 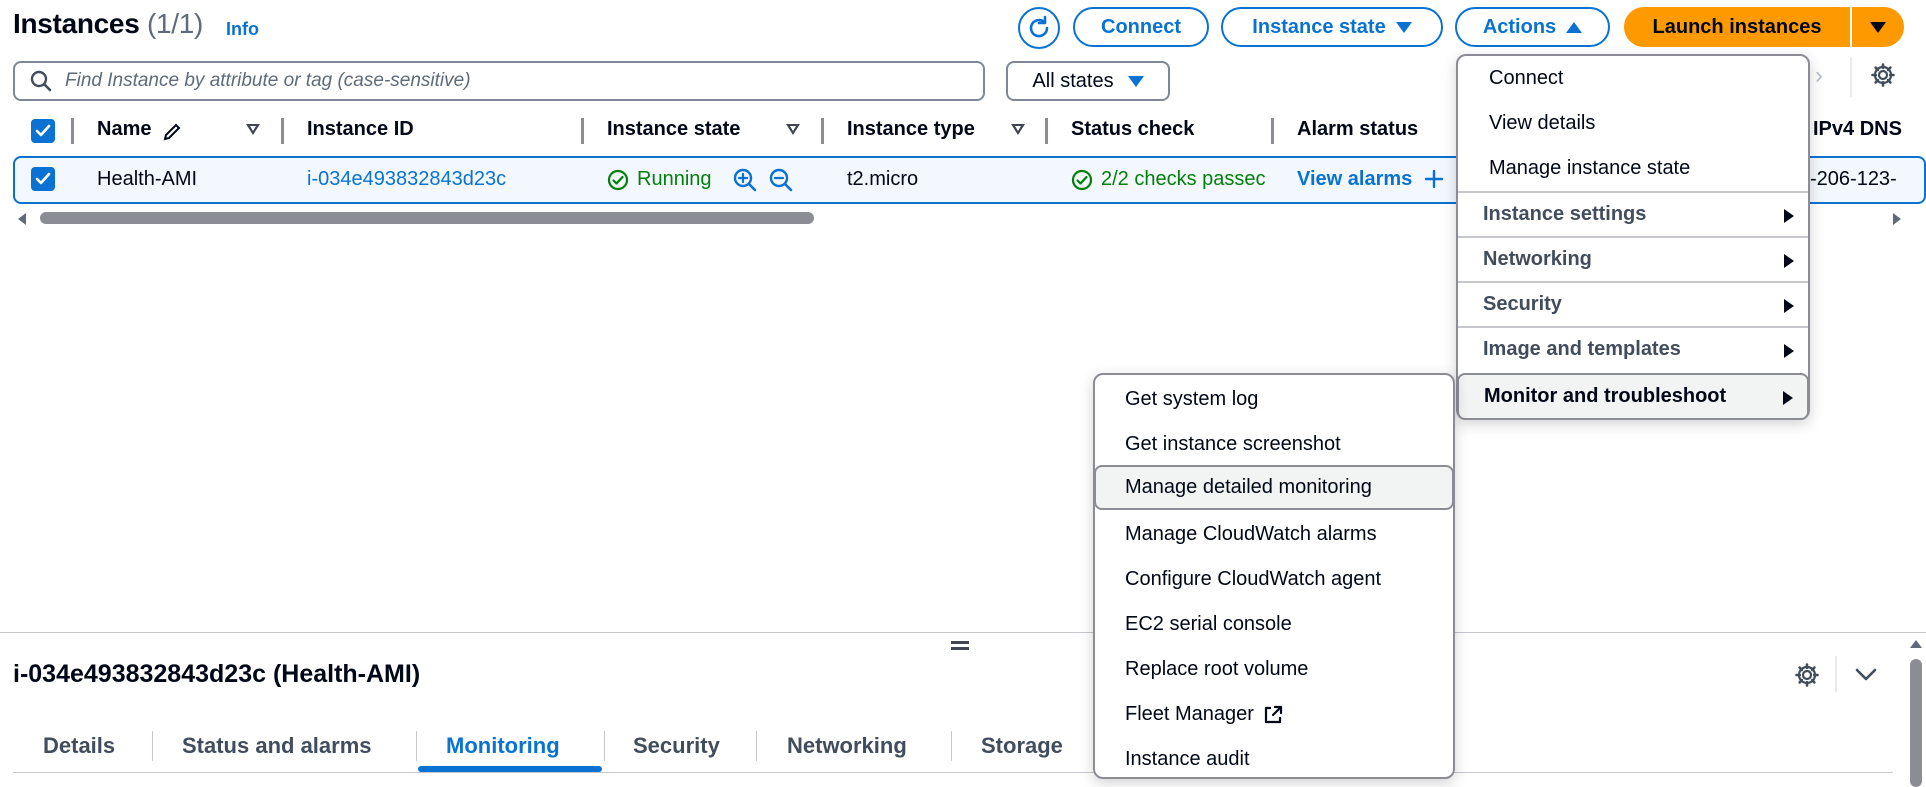 What do you see at coordinates (1253, 579) in the screenshot?
I see `submenu-item-label: Configure CloudWatch agent` at bounding box center [1253, 579].